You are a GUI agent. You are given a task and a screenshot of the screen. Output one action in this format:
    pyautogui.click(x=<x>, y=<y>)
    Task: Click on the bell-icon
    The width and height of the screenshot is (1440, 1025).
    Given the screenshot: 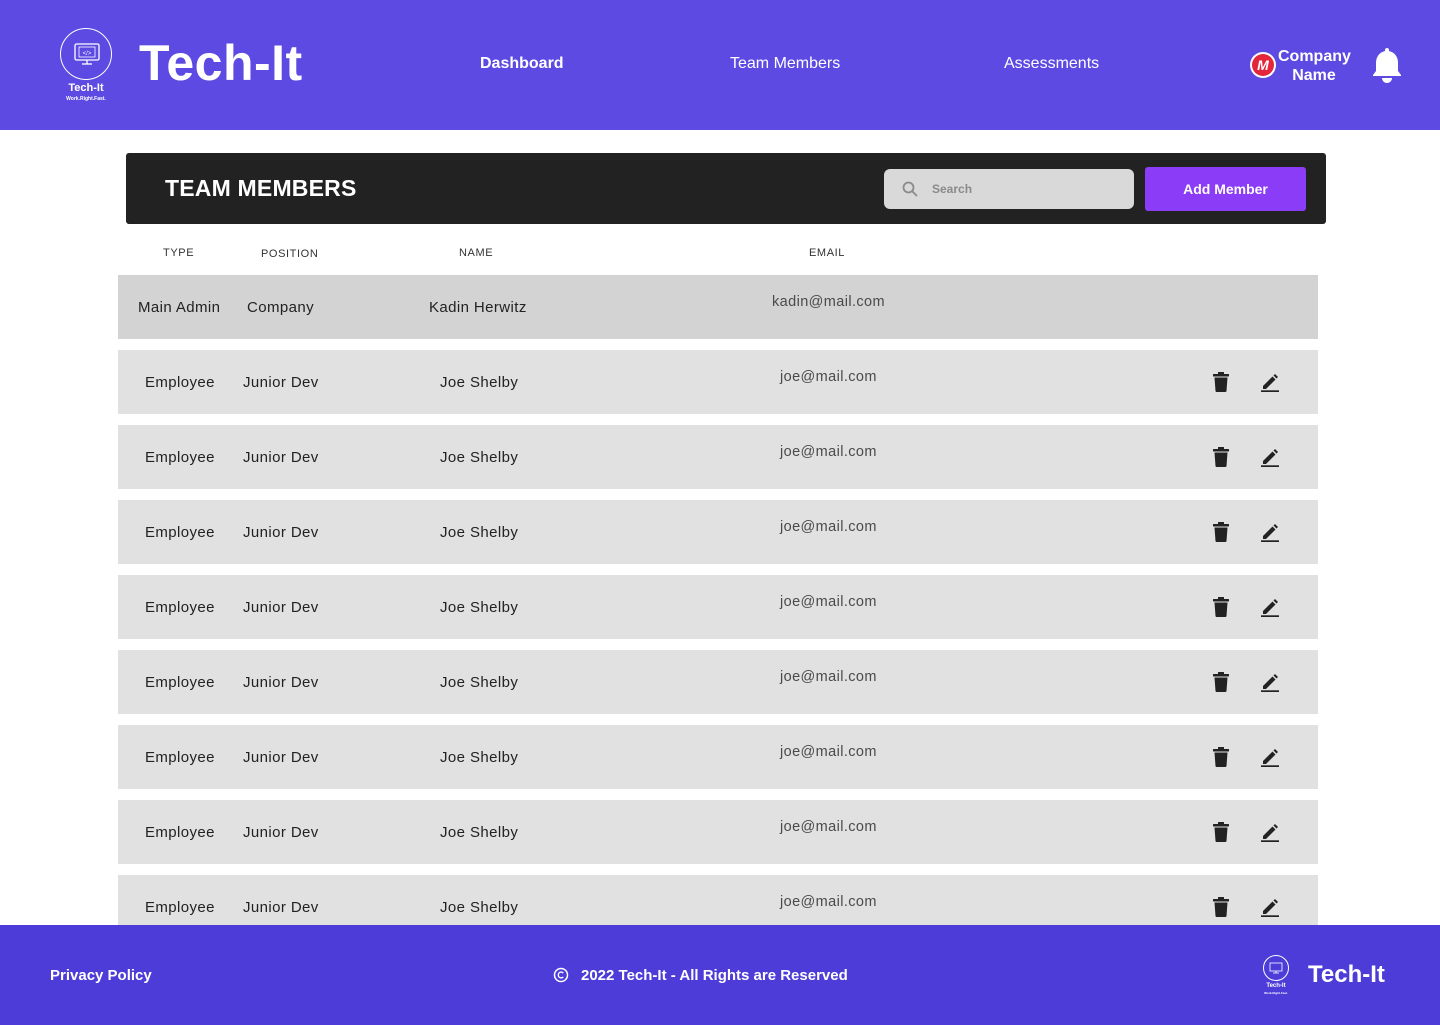 What is the action you would take?
    pyautogui.click(x=1387, y=67)
    